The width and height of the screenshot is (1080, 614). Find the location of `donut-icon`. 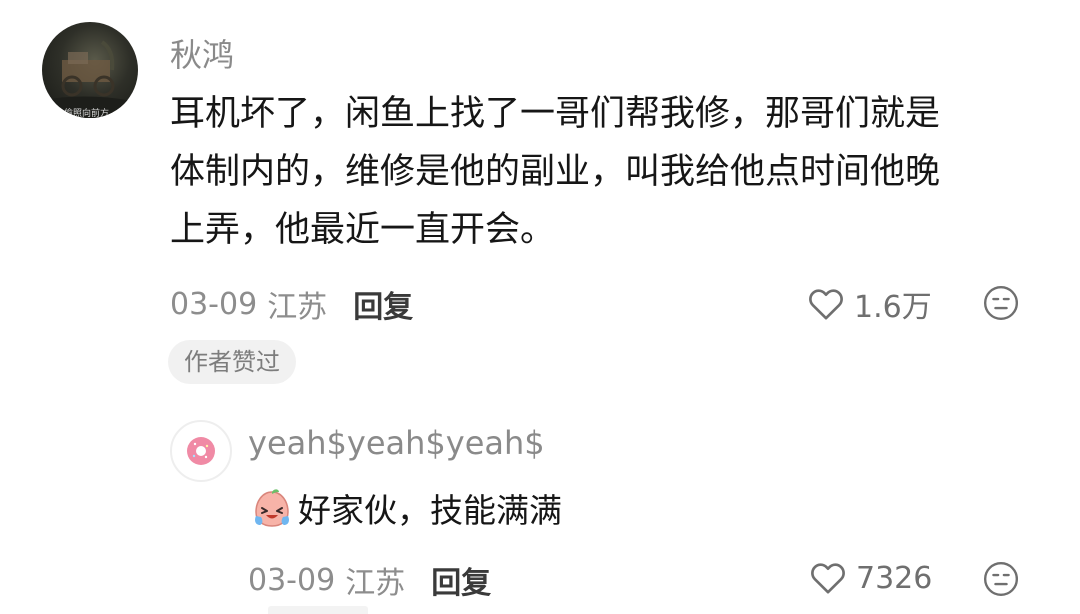

donut-icon is located at coordinates (201, 451).